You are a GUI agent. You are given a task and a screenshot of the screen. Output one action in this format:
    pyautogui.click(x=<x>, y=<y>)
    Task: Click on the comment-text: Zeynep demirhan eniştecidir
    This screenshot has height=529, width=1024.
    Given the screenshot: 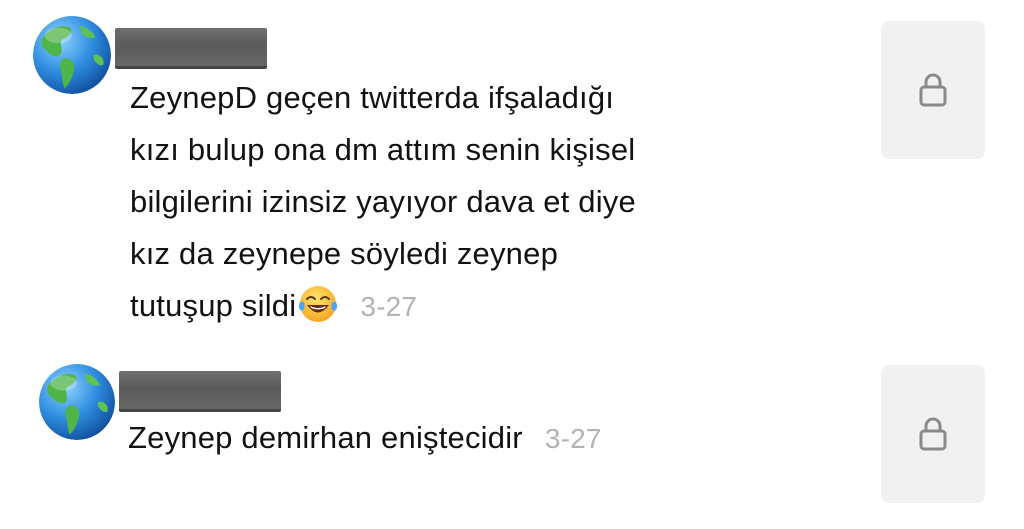 What is the action you would take?
    pyautogui.click(x=325, y=437)
    